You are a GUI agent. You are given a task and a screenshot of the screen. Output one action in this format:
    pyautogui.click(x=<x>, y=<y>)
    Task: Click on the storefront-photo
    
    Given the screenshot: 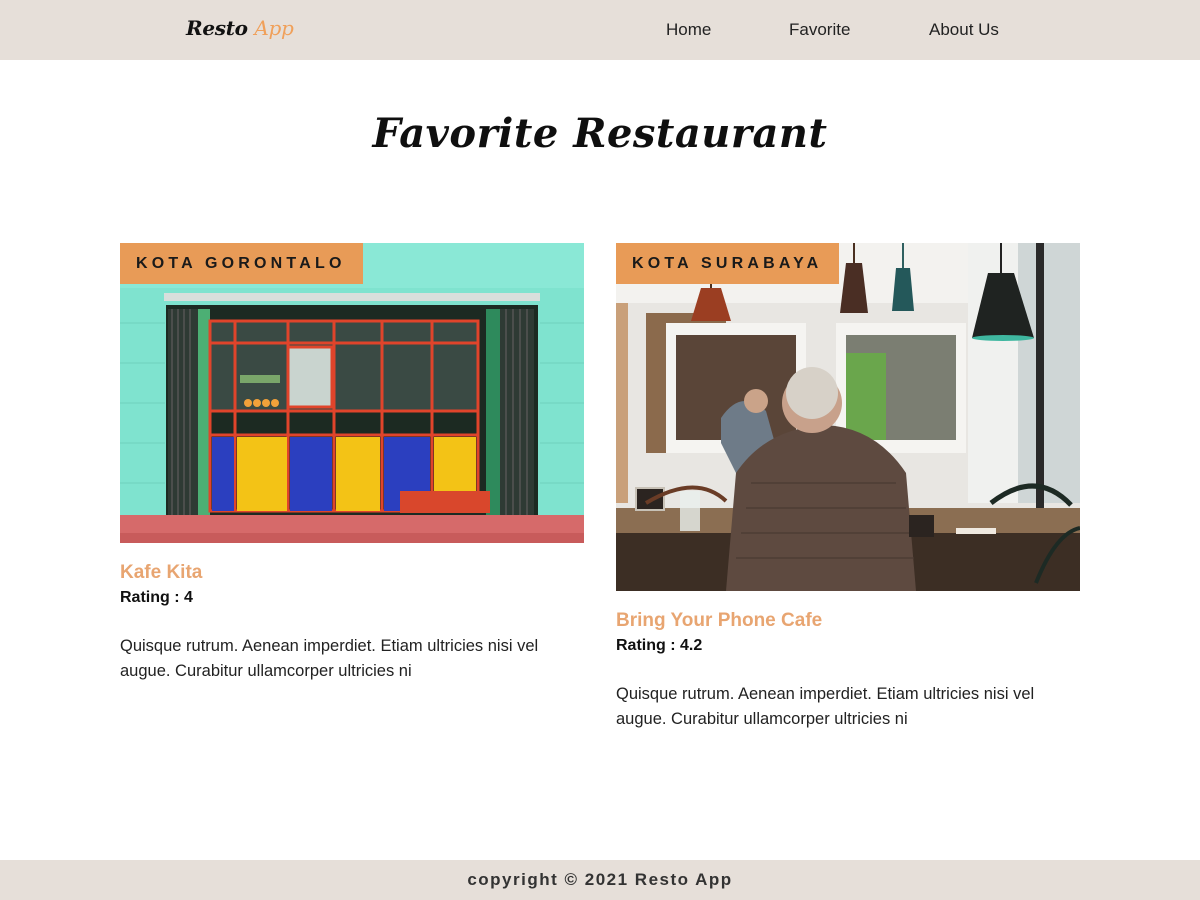 What is the action you would take?
    pyautogui.click(x=352, y=393)
    